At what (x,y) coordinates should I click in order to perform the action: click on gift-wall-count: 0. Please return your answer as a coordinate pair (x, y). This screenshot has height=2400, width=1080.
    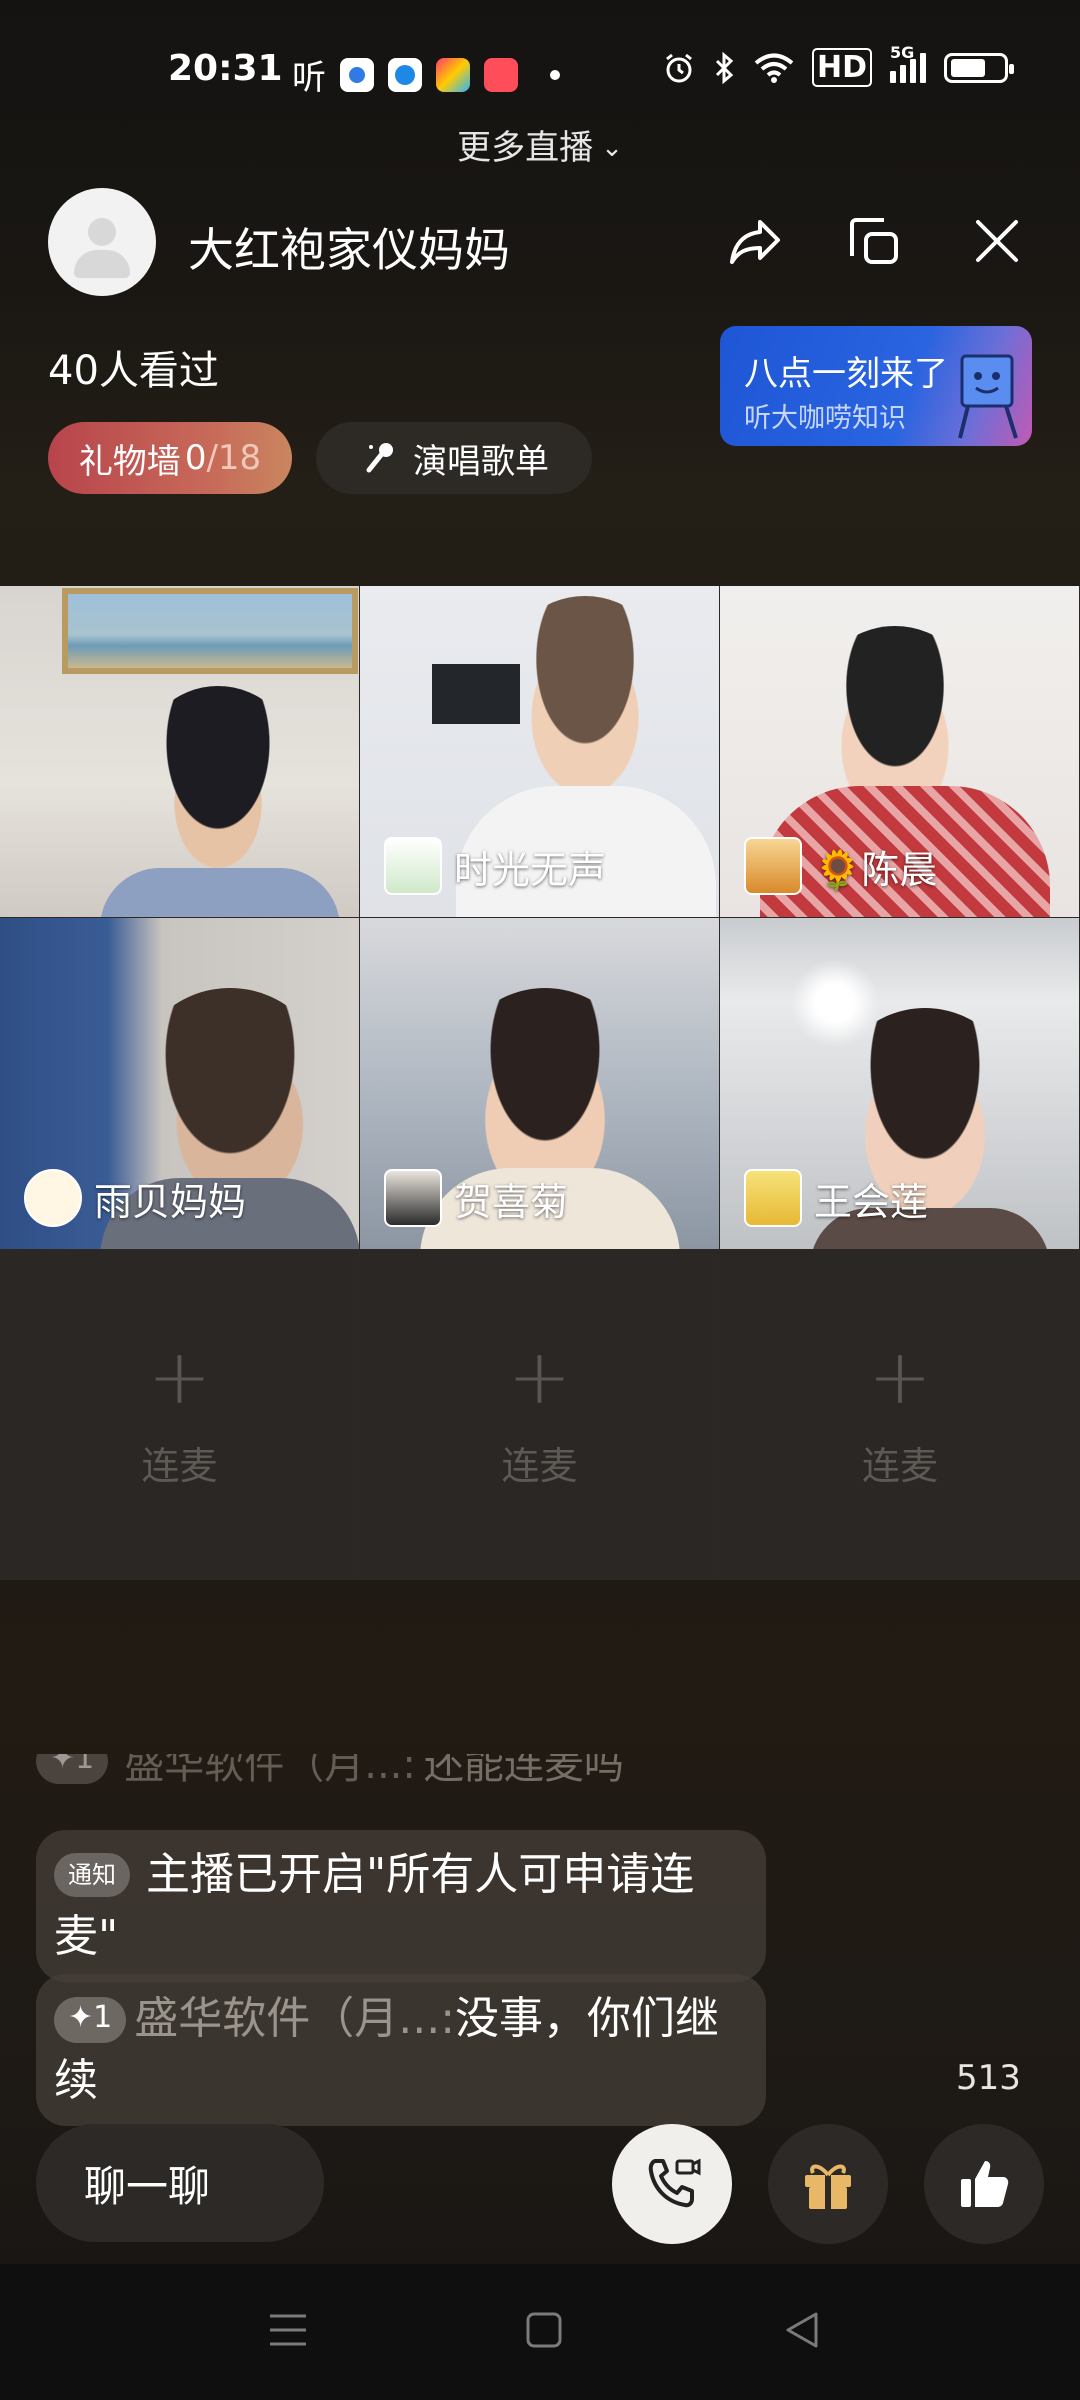
    Looking at the image, I should click on (195, 458).